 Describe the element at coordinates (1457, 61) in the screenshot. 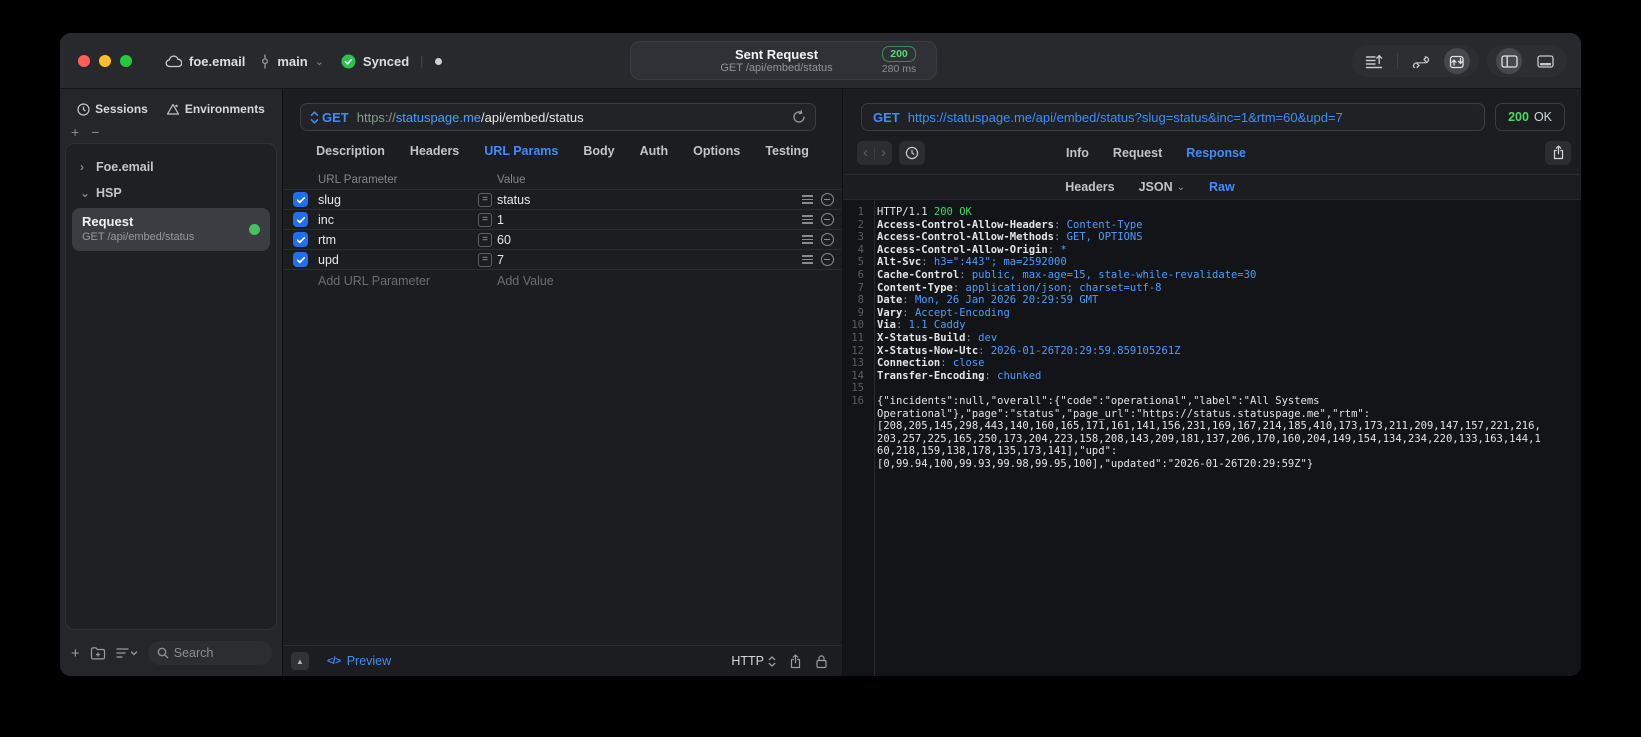

I see `import-response-icon` at that location.